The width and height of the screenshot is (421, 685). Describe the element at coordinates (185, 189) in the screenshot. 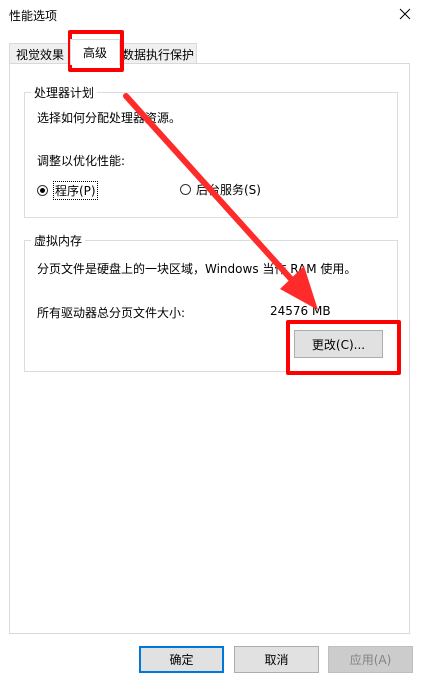

I see `radio-background-services-indicator` at that location.